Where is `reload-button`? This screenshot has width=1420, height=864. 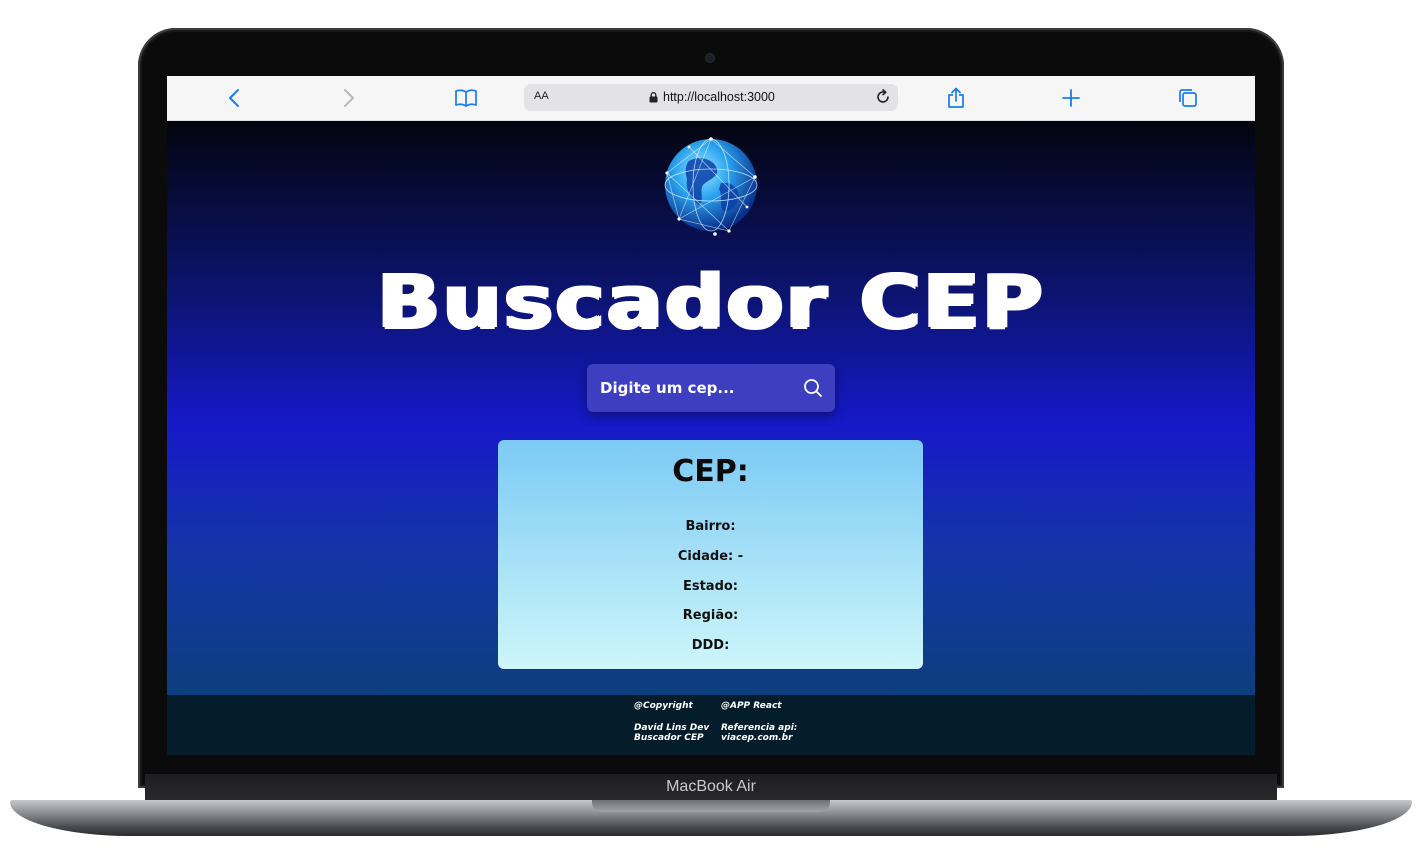 reload-button is located at coordinates (883, 99).